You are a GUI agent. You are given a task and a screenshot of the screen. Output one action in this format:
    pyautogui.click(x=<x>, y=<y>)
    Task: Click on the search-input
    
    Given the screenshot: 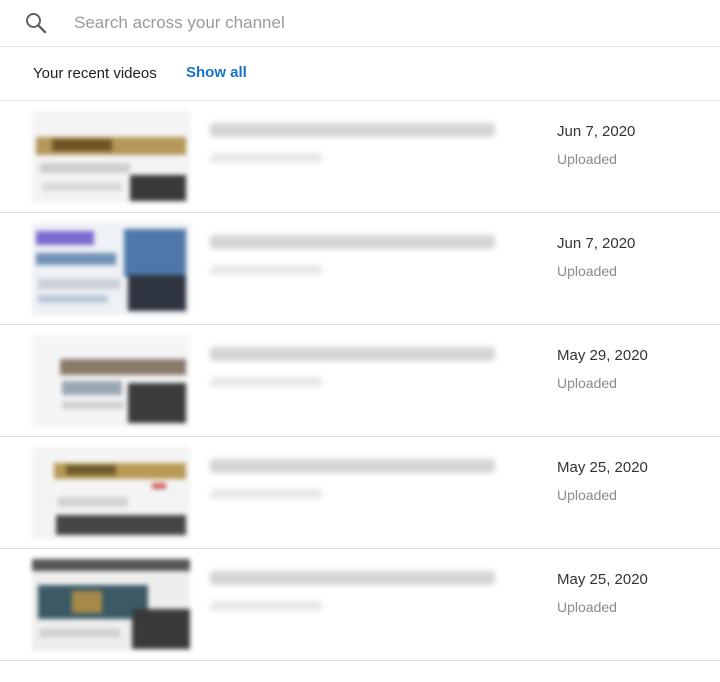 What is the action you would take?
    pyautogui.click(x=374, y=23)
    